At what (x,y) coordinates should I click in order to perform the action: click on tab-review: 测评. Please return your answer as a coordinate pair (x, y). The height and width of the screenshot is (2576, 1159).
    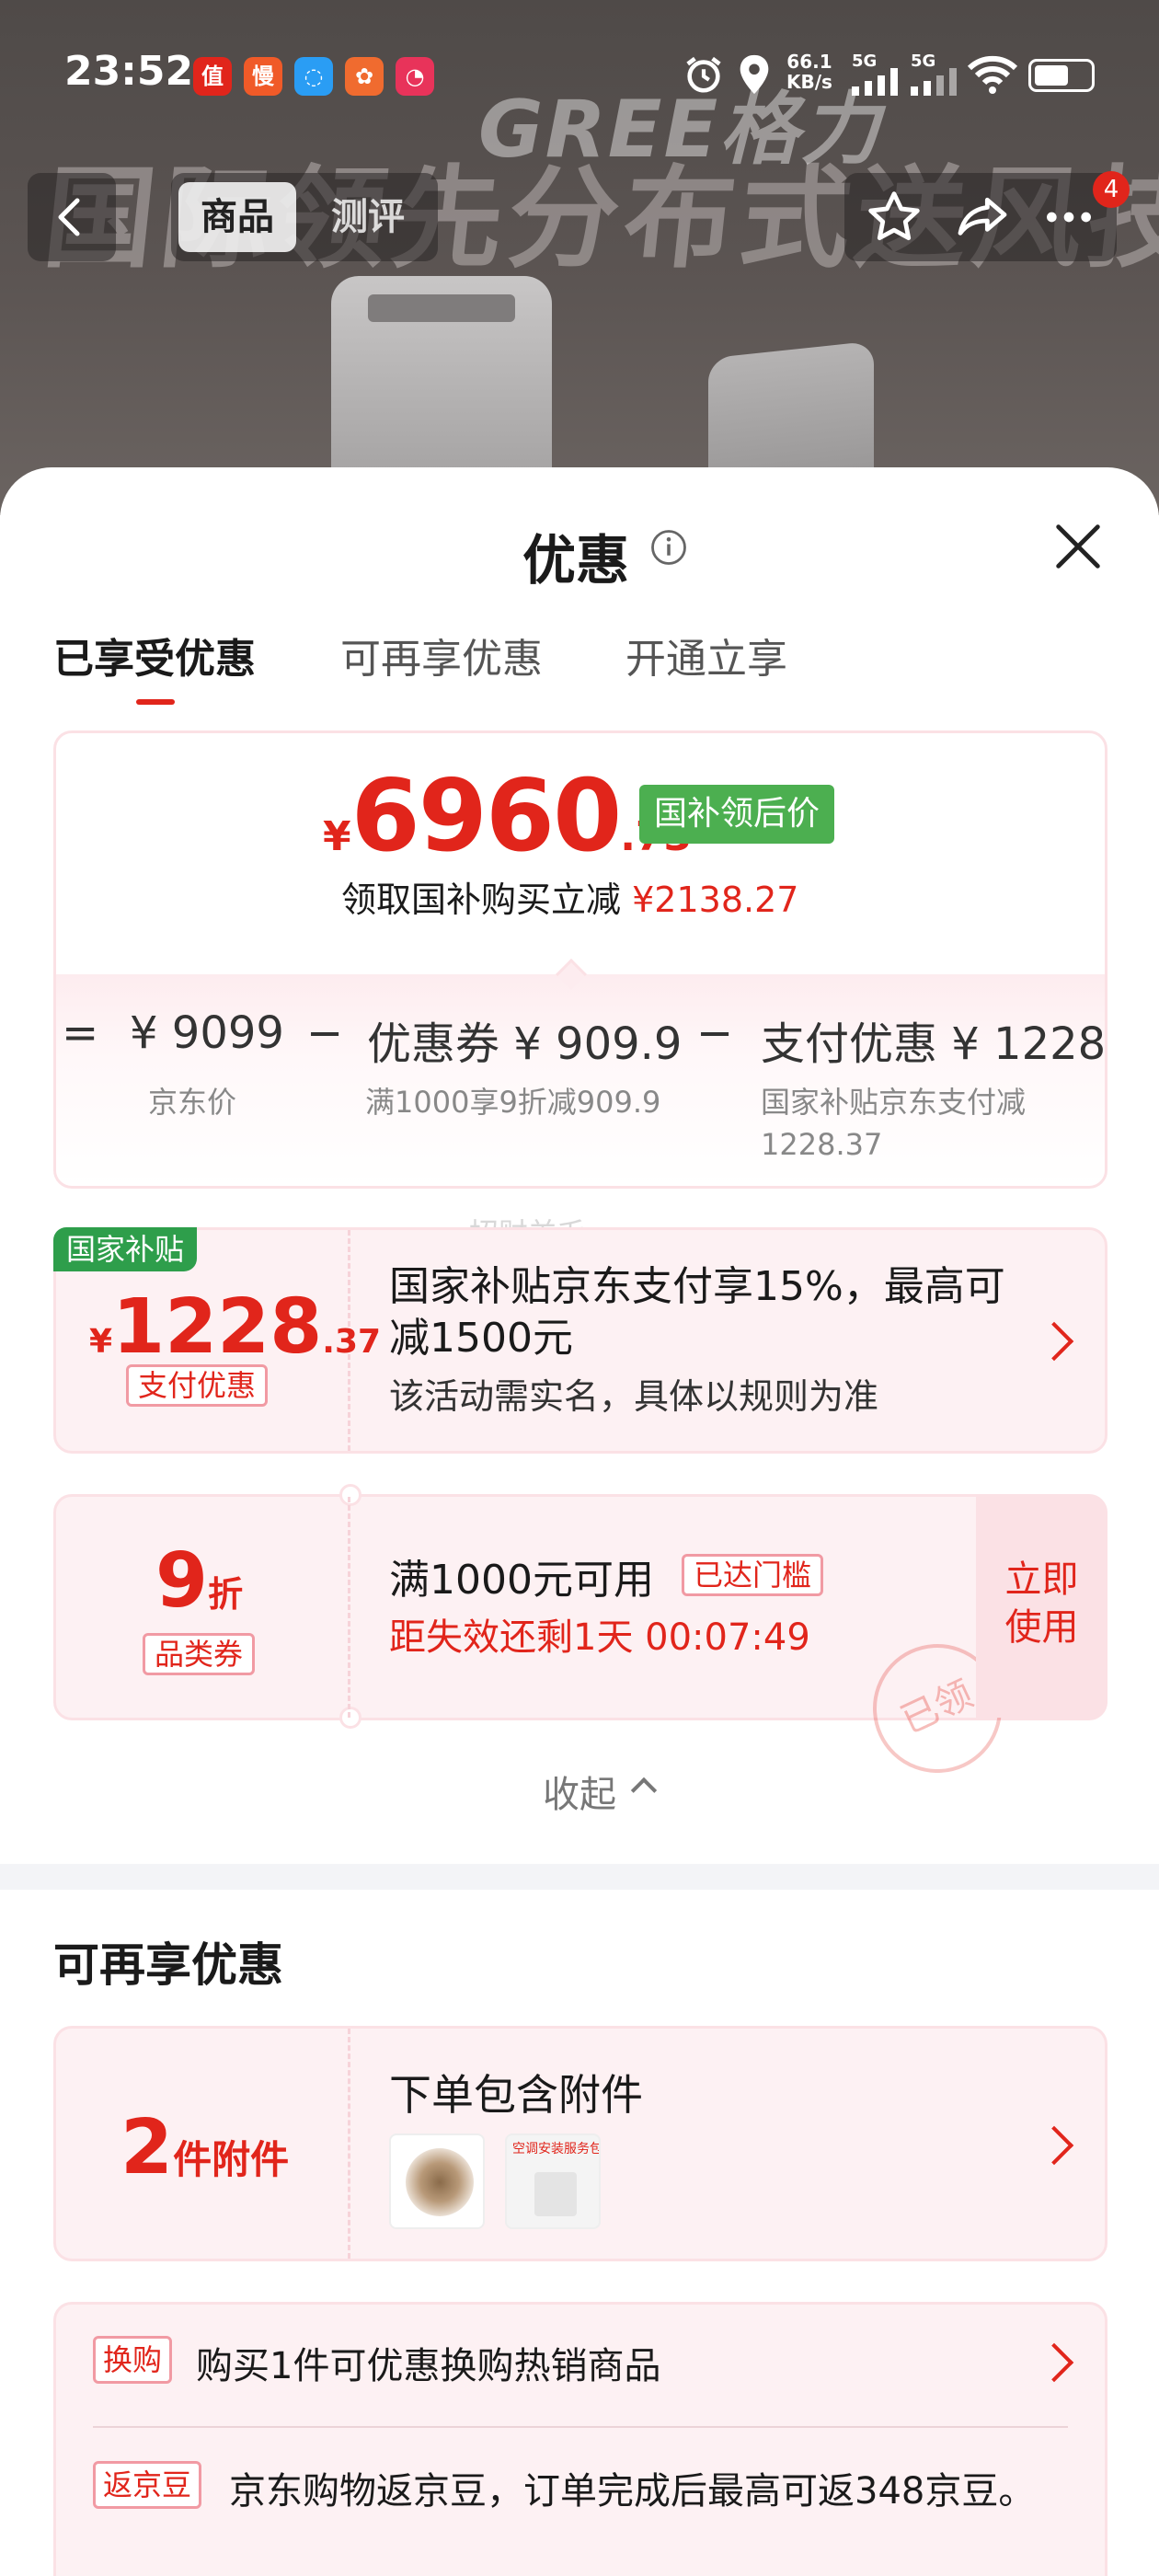
    Looking at the image, I should click on (368, 217).